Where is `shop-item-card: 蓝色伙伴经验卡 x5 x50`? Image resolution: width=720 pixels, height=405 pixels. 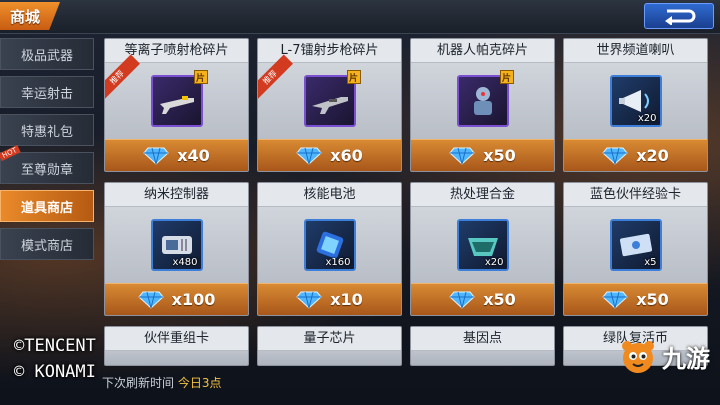 shop-item-card: 蓝色伙伴经验卡 x5 x50 is located at coordinates (635, 249).